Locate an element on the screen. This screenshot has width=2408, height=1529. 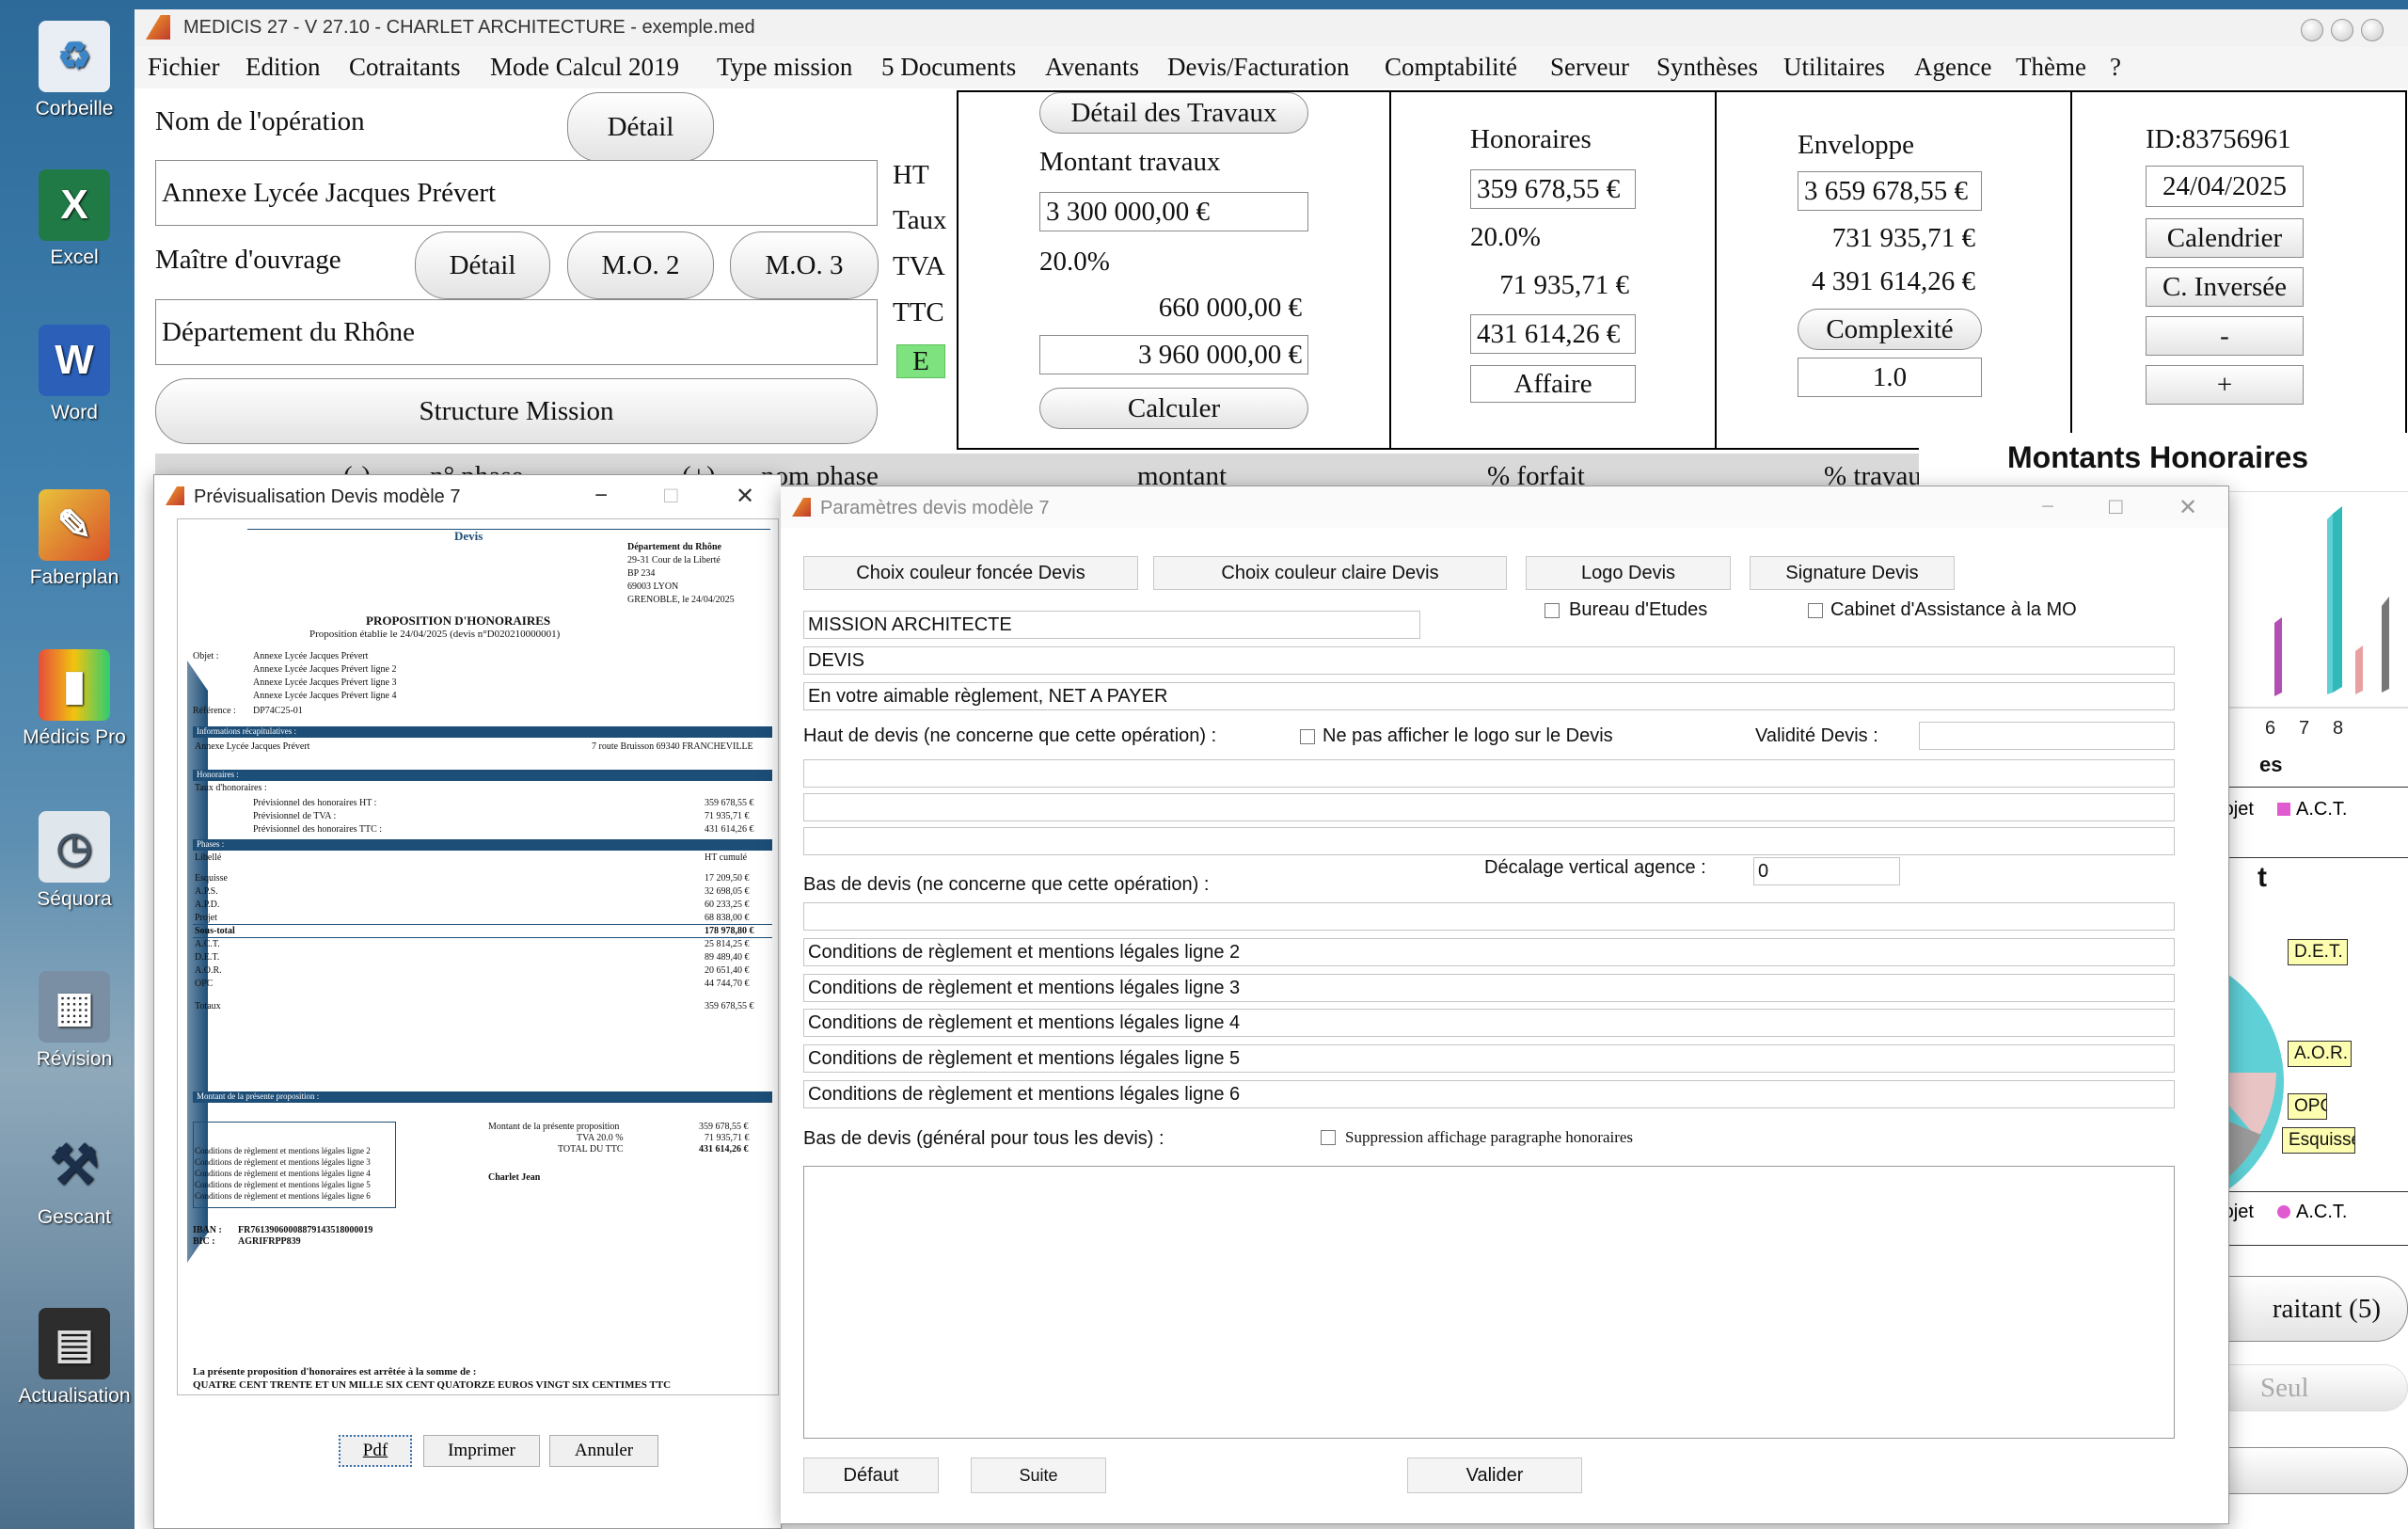
mo2-button: M.O. 2 is located at coordinates (640, 265).